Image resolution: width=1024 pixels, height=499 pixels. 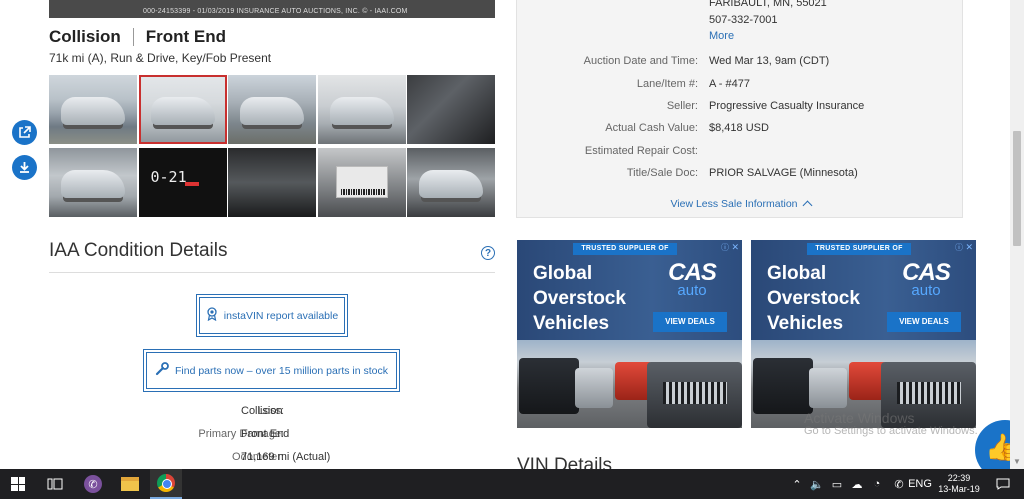 What do you see at coordinates (629, 384) in the screenshot?
I see `ad-vehicle-photo` at bounding box center [629, 384].